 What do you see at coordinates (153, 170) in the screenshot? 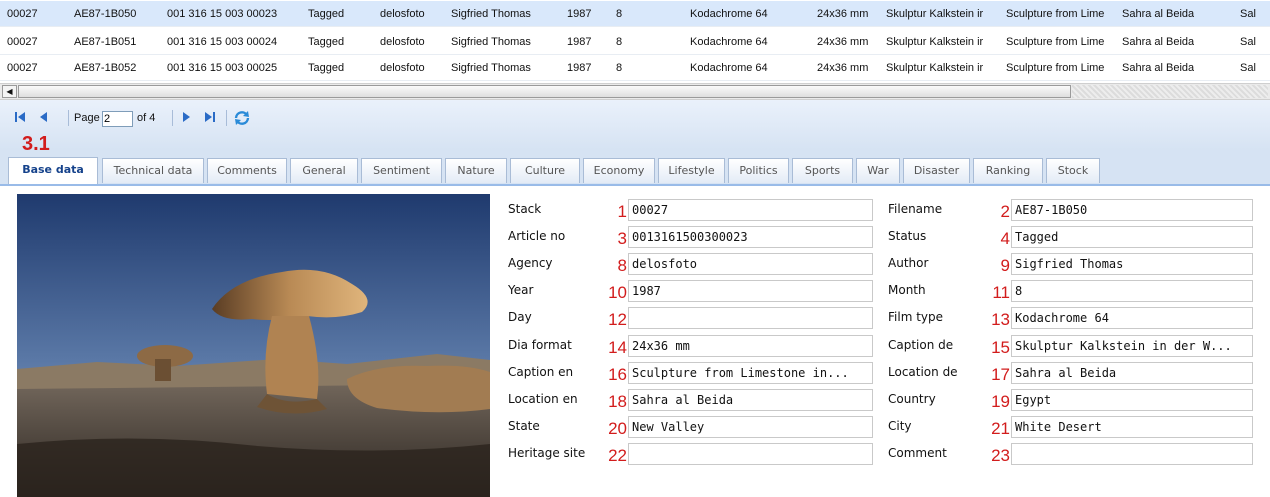
I see `tab-technical-data: Technical data` at bounding box center [153, 170].